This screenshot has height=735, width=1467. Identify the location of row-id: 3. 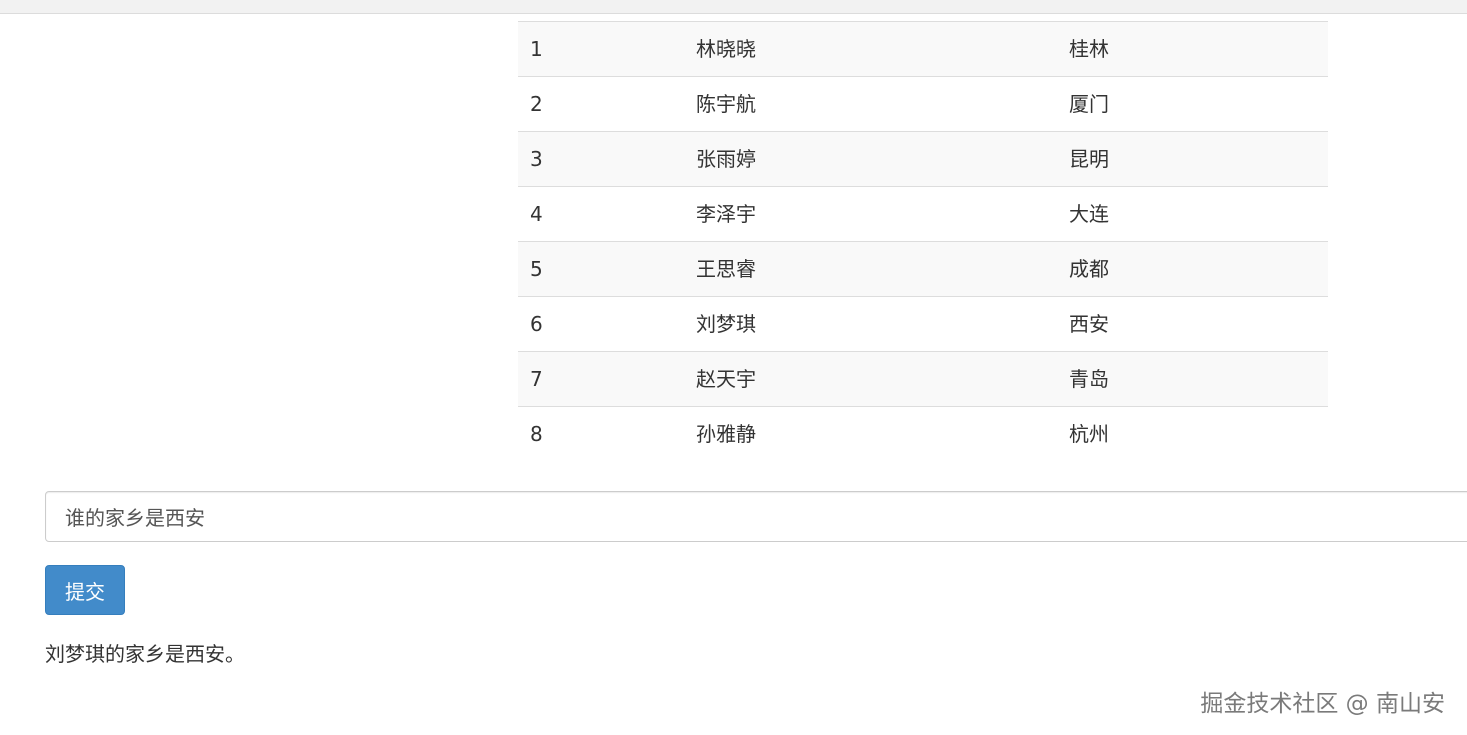
(601, 159).